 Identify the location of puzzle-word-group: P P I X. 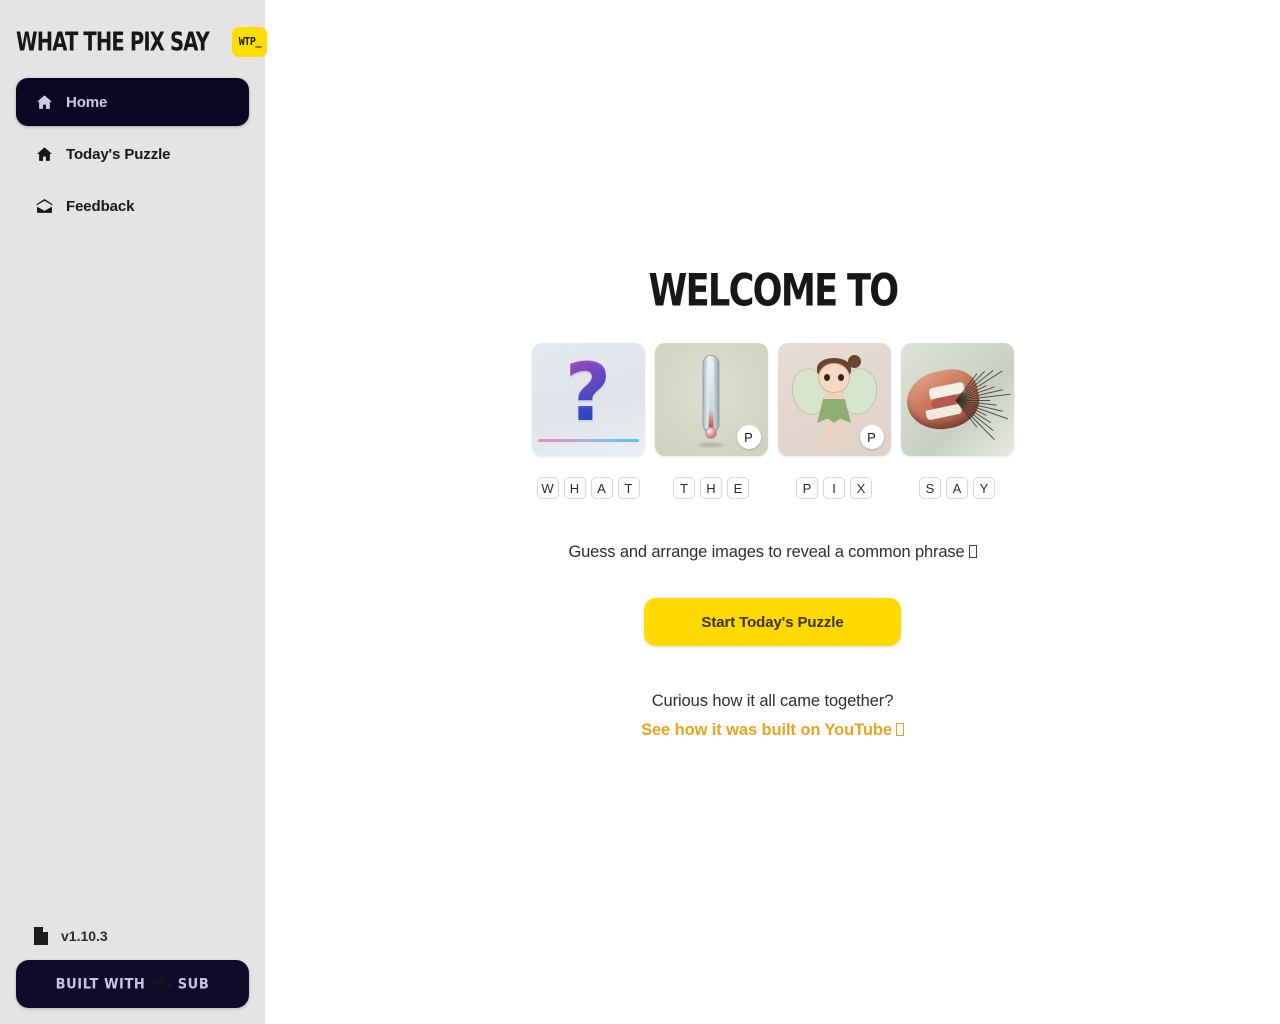
(834, 421).